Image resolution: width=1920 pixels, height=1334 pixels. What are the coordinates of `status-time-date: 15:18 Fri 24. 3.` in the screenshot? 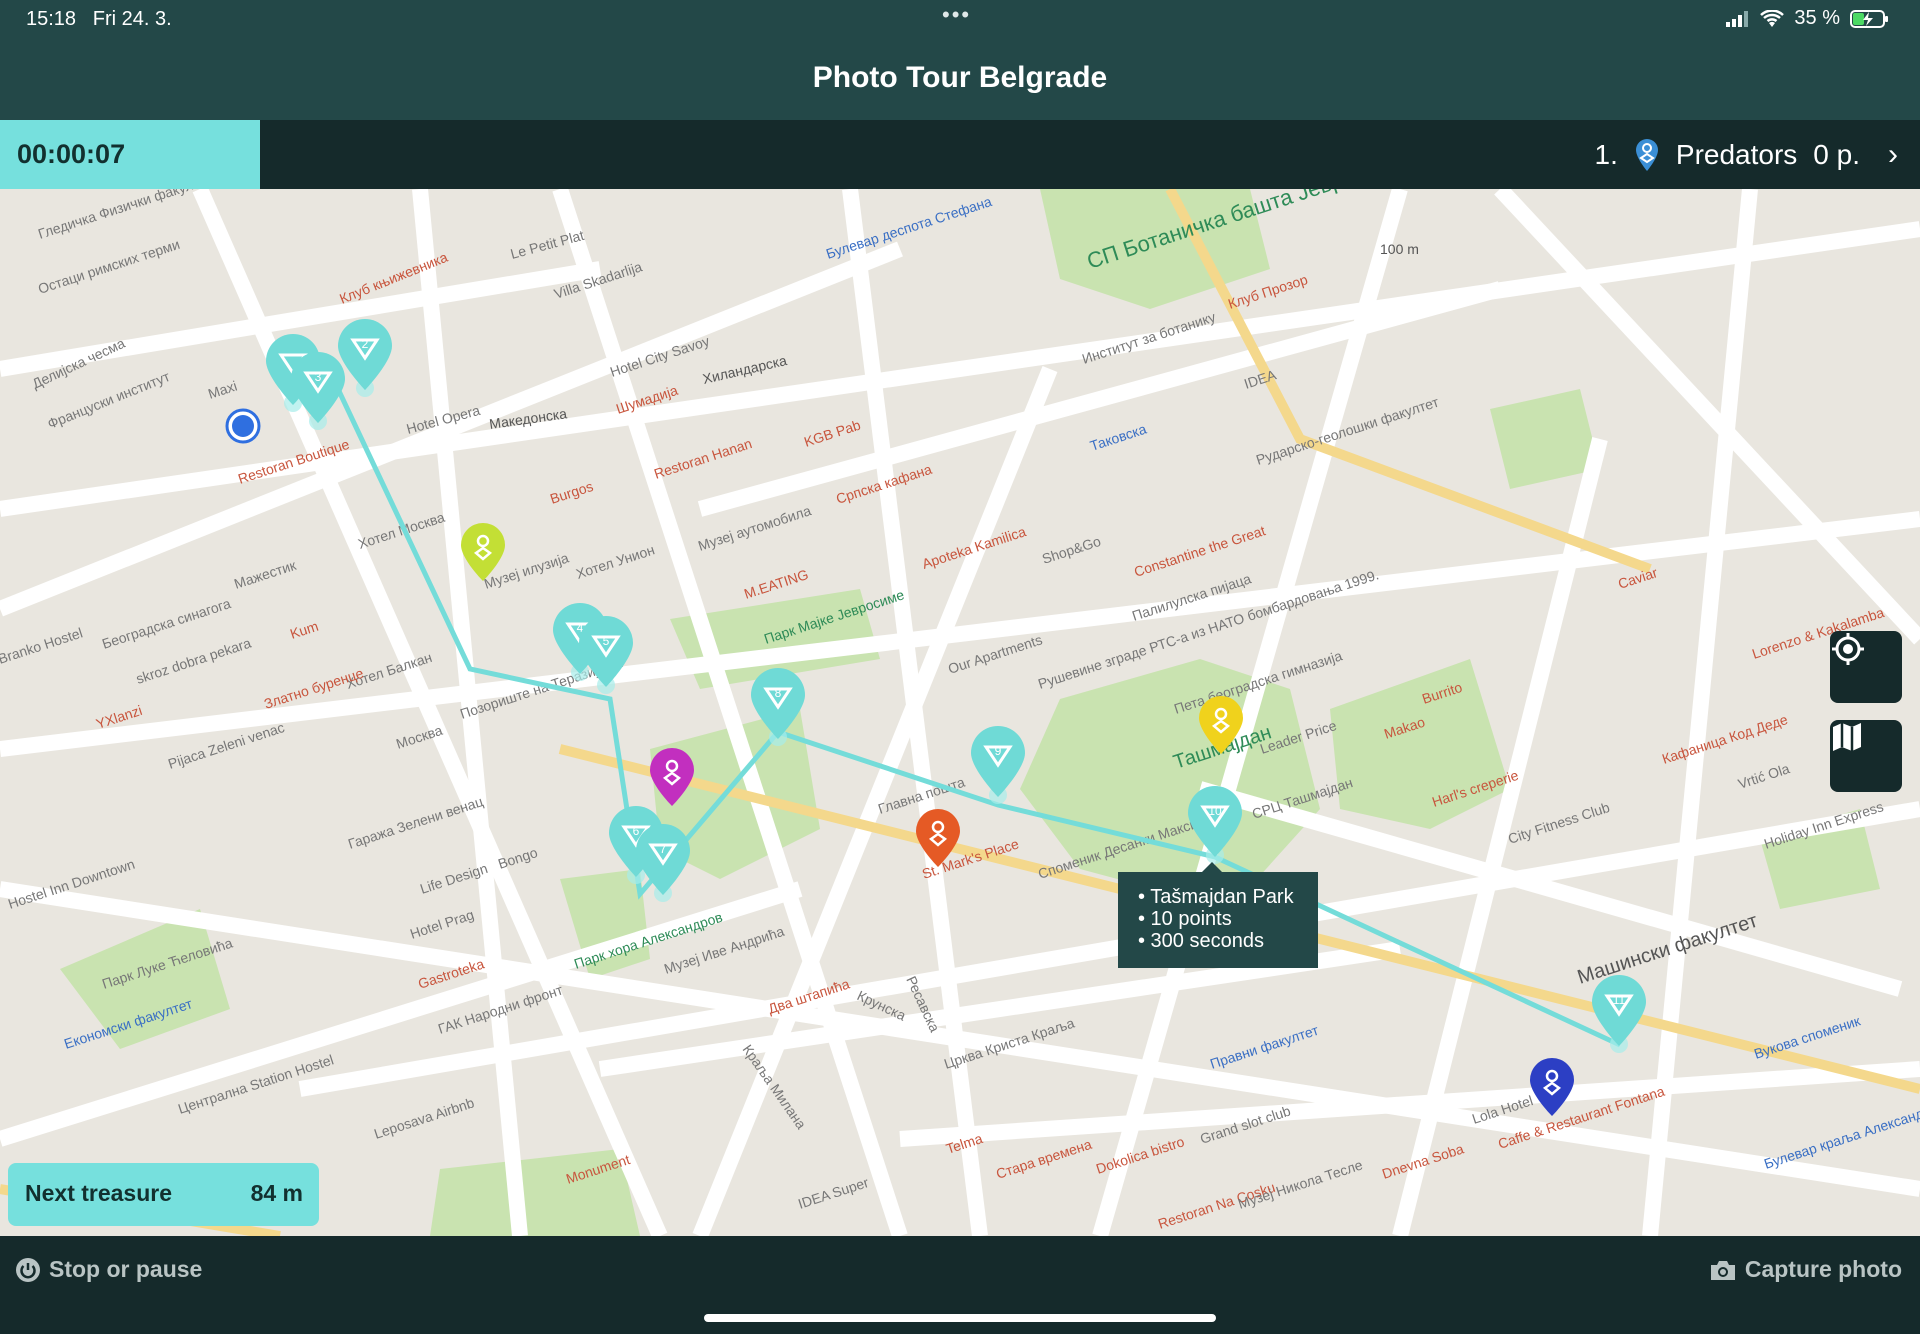 It's located at (99, 19).